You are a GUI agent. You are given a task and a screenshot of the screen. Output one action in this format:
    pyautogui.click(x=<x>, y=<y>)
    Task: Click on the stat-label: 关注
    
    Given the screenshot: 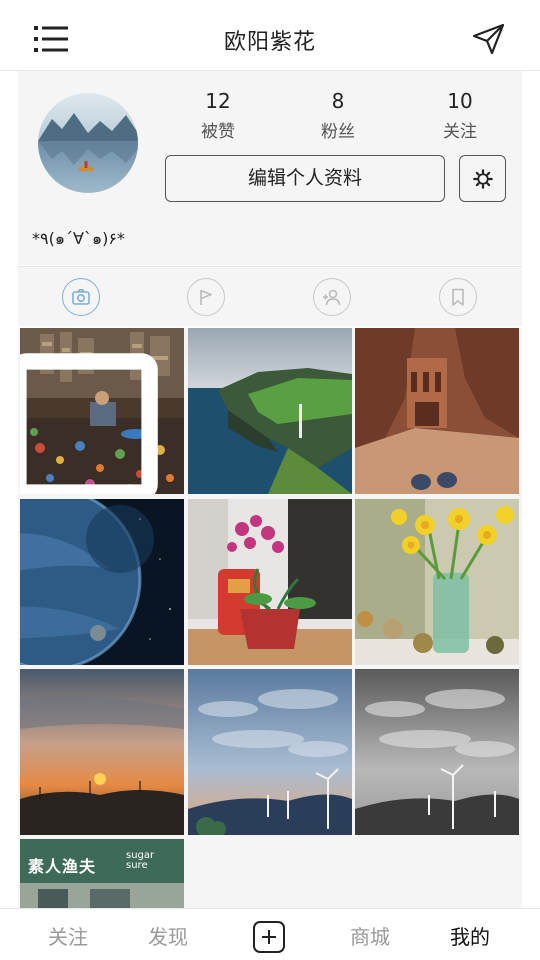 What is the action you would take?
    pyautogui.click(x=460, y=132)
    